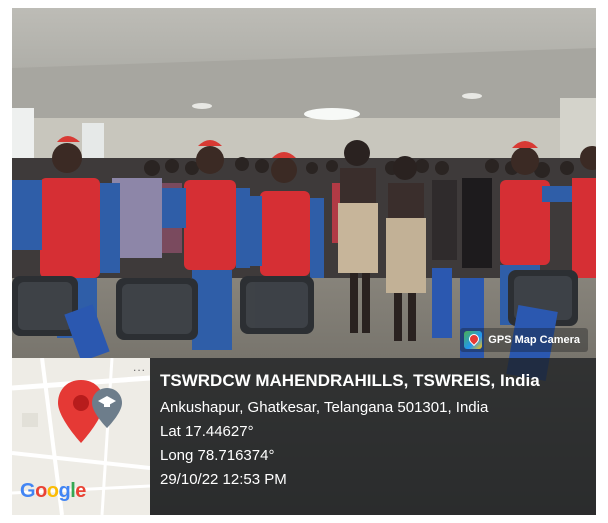 This screenshot has height=523, width=608. What do you see at coordinates (223, 479) in the screenshot?
I see `location-datetime: 29/10/22 12:53 PM` at bounding box center [223, 479].